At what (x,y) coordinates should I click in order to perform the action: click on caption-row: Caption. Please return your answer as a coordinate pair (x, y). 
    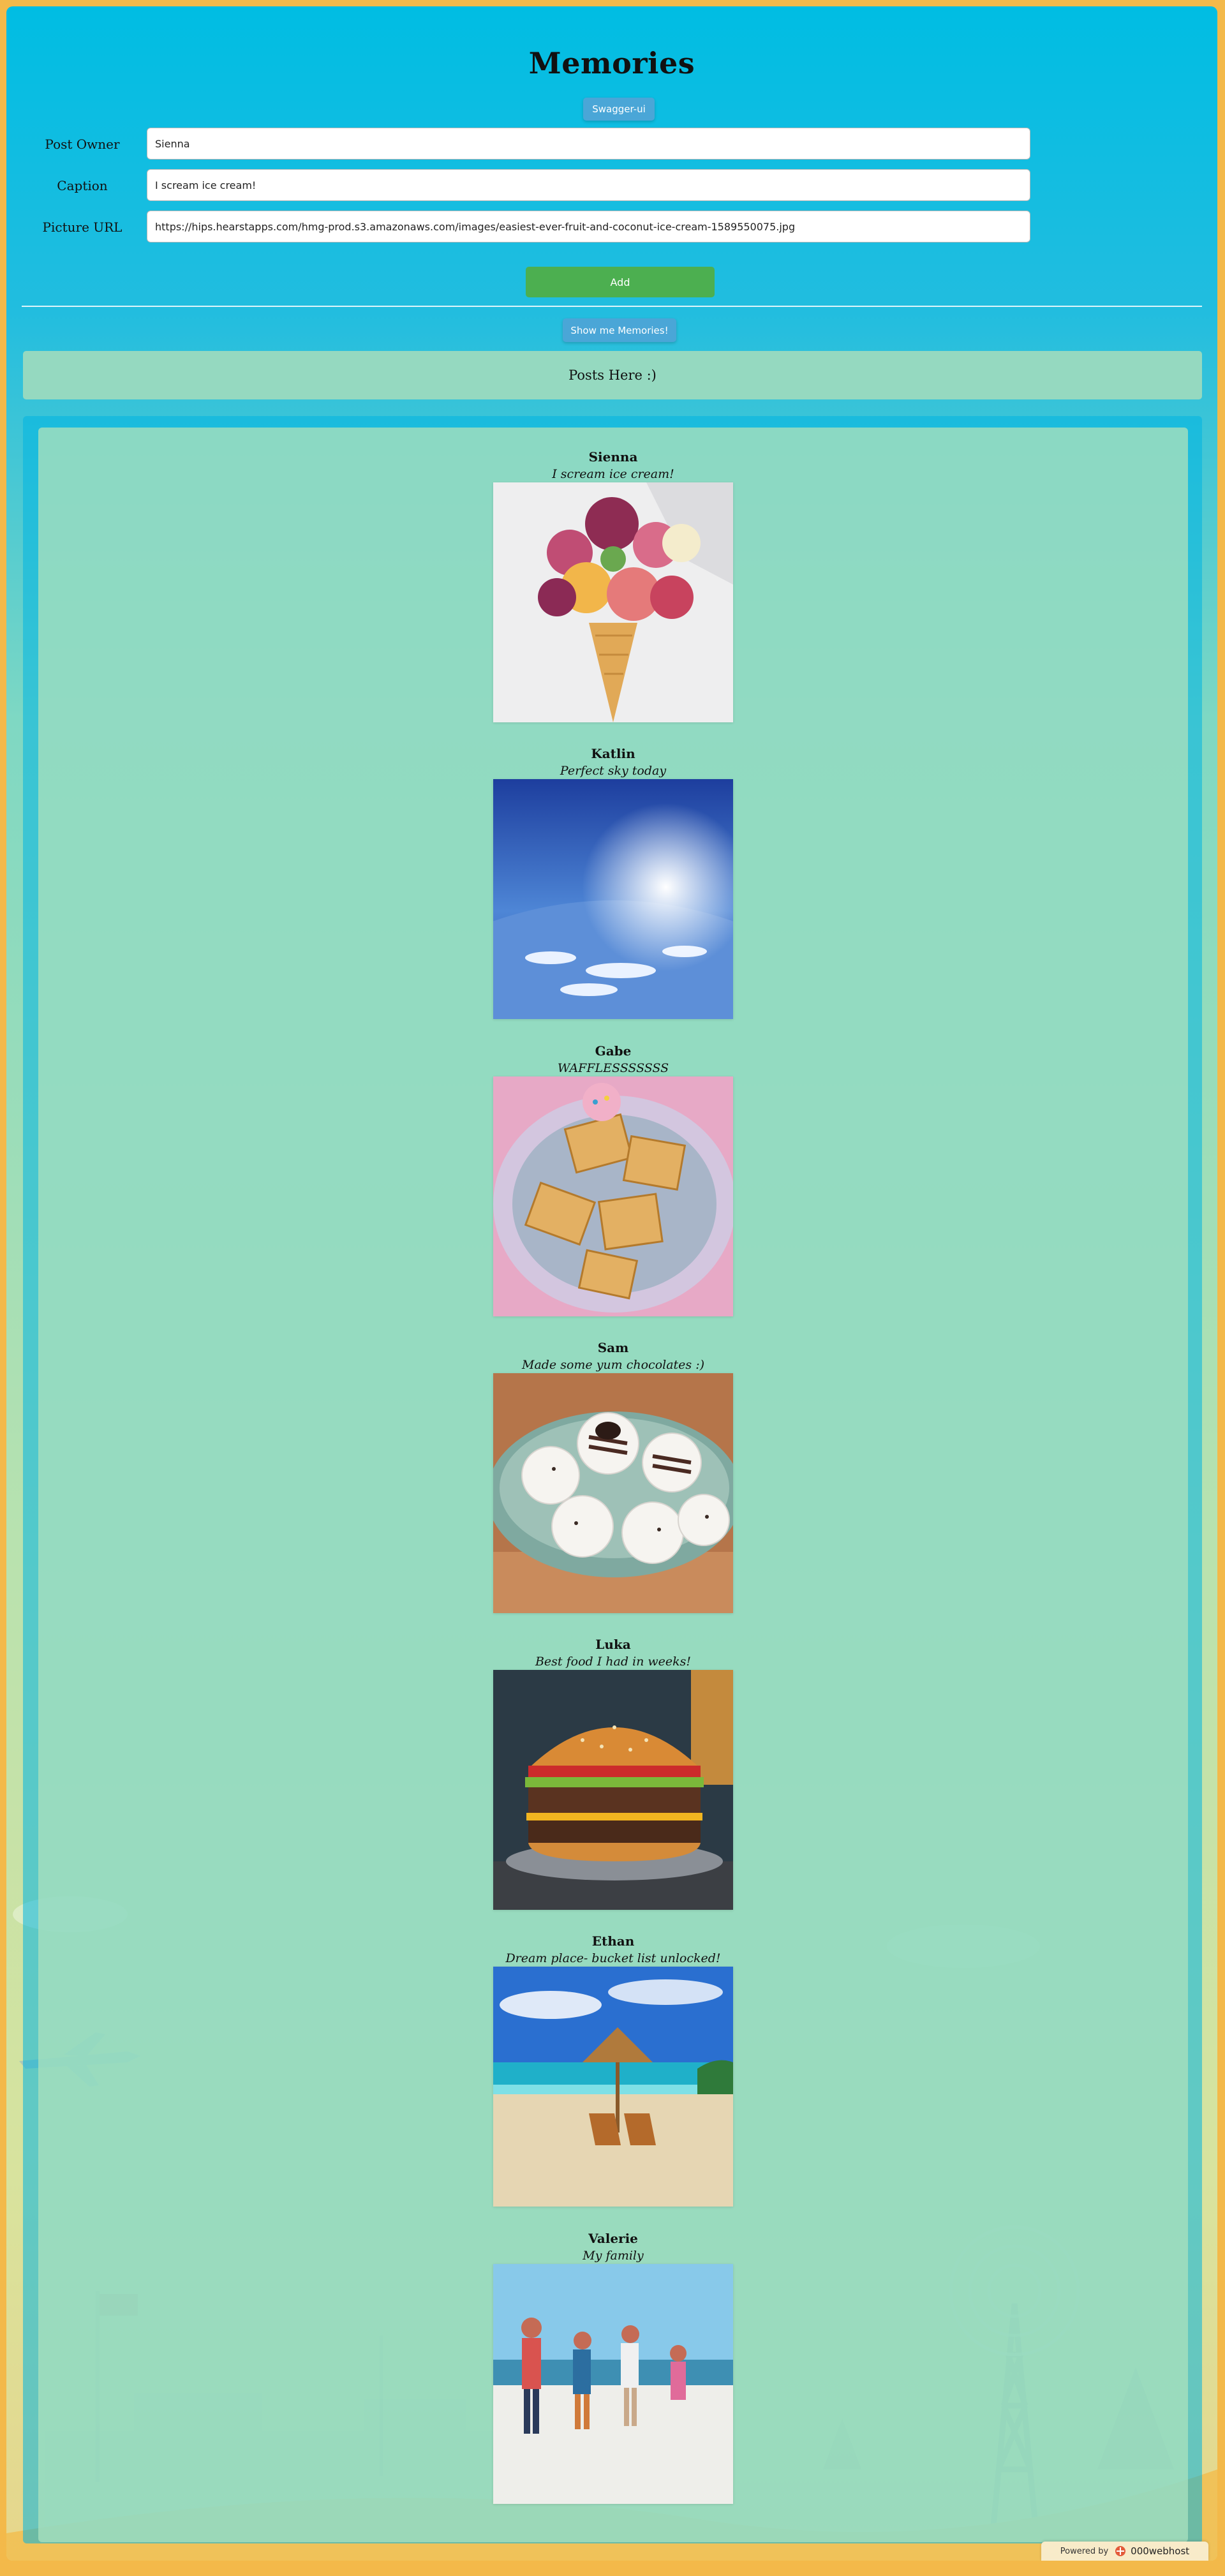
    Looking at the image, I should click on (532, 185).